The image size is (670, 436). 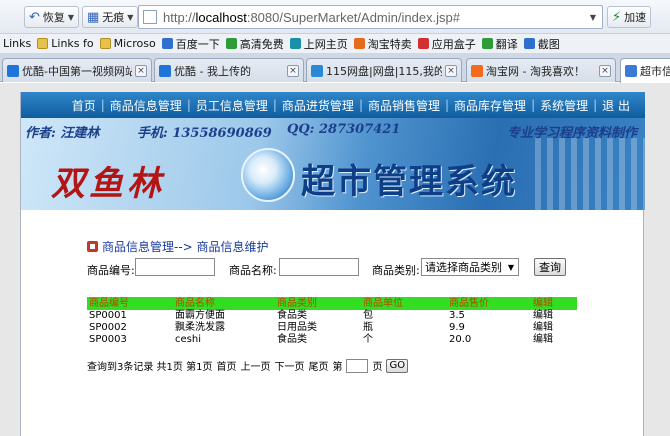 What do you see at coordinates (318, 365) in the screenshot?
I see `last-page-link: 尾页` at bounding box center [318, 365].